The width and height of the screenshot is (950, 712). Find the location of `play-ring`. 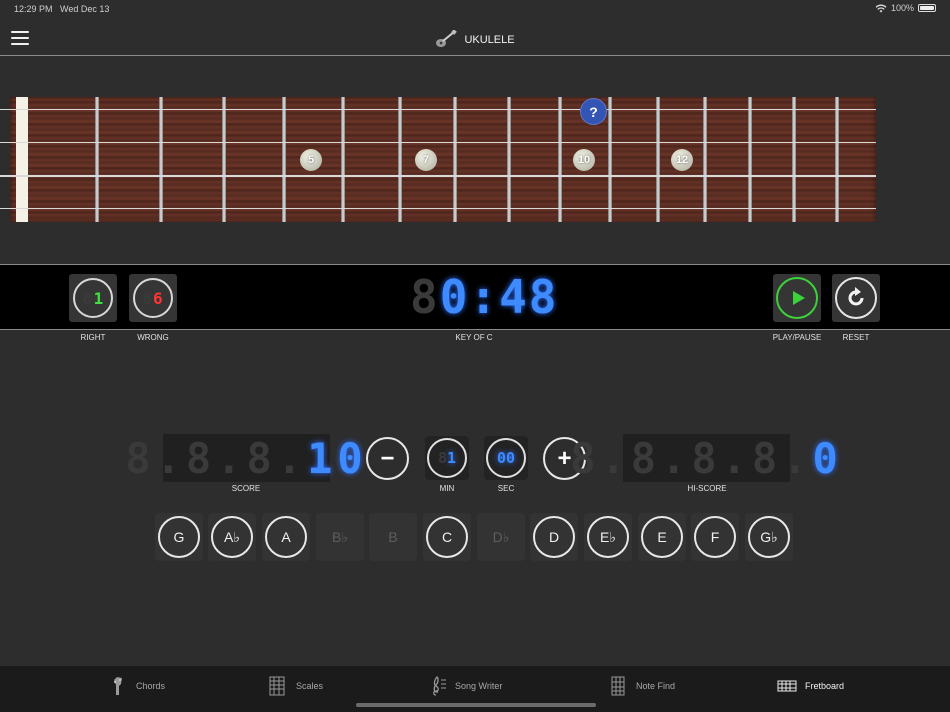

play-ring is located at coordinates (797, 298).